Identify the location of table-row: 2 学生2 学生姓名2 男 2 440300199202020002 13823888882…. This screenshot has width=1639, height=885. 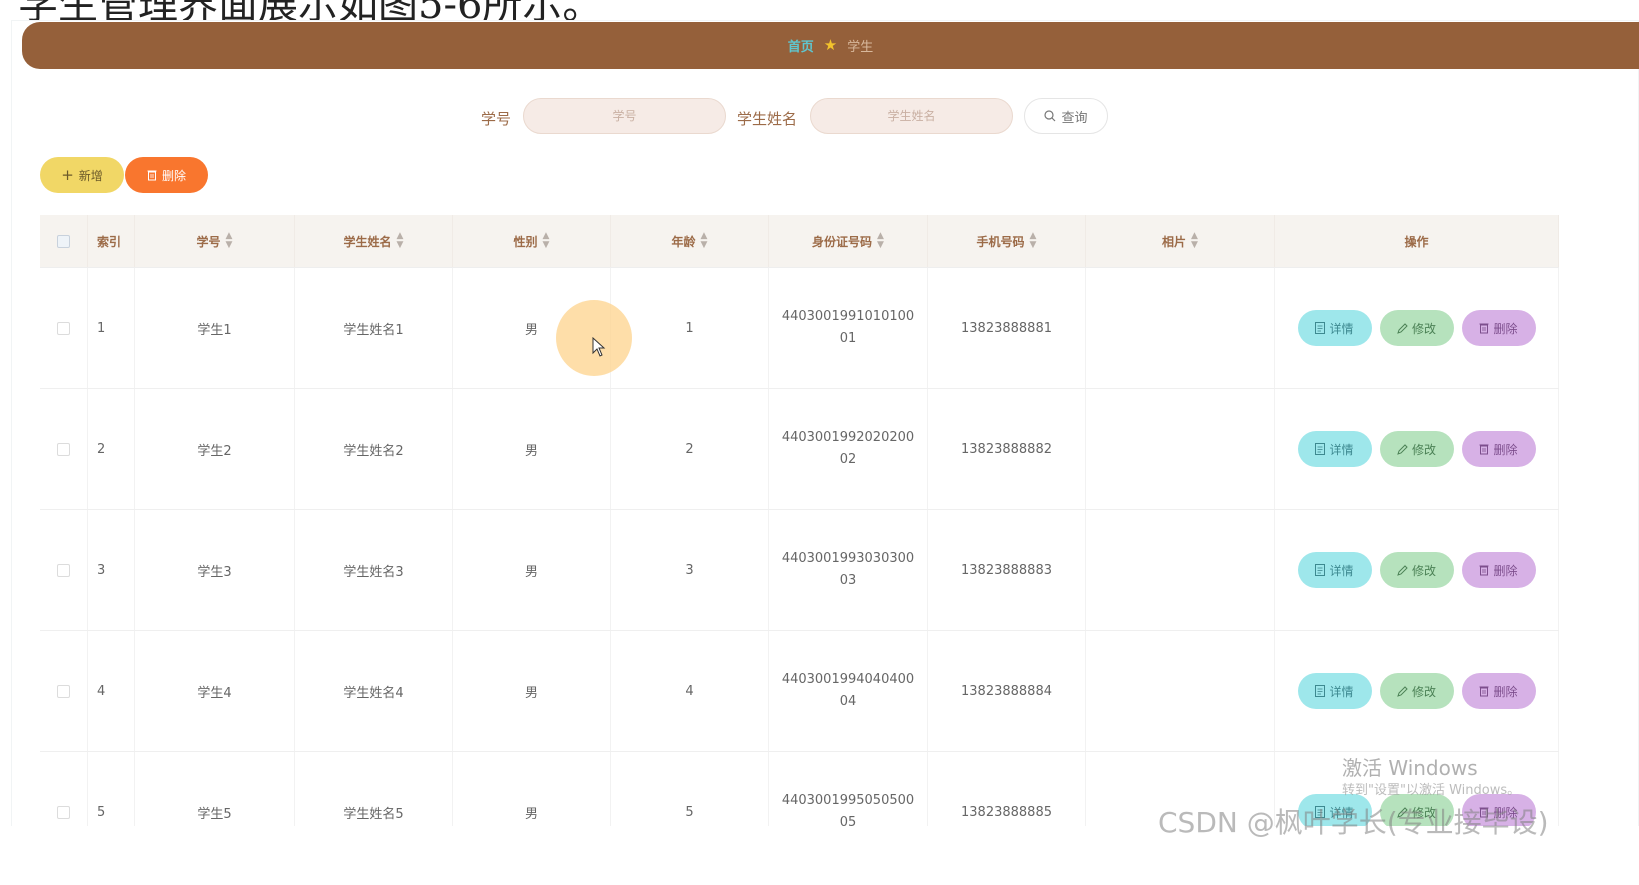
(799, 449).